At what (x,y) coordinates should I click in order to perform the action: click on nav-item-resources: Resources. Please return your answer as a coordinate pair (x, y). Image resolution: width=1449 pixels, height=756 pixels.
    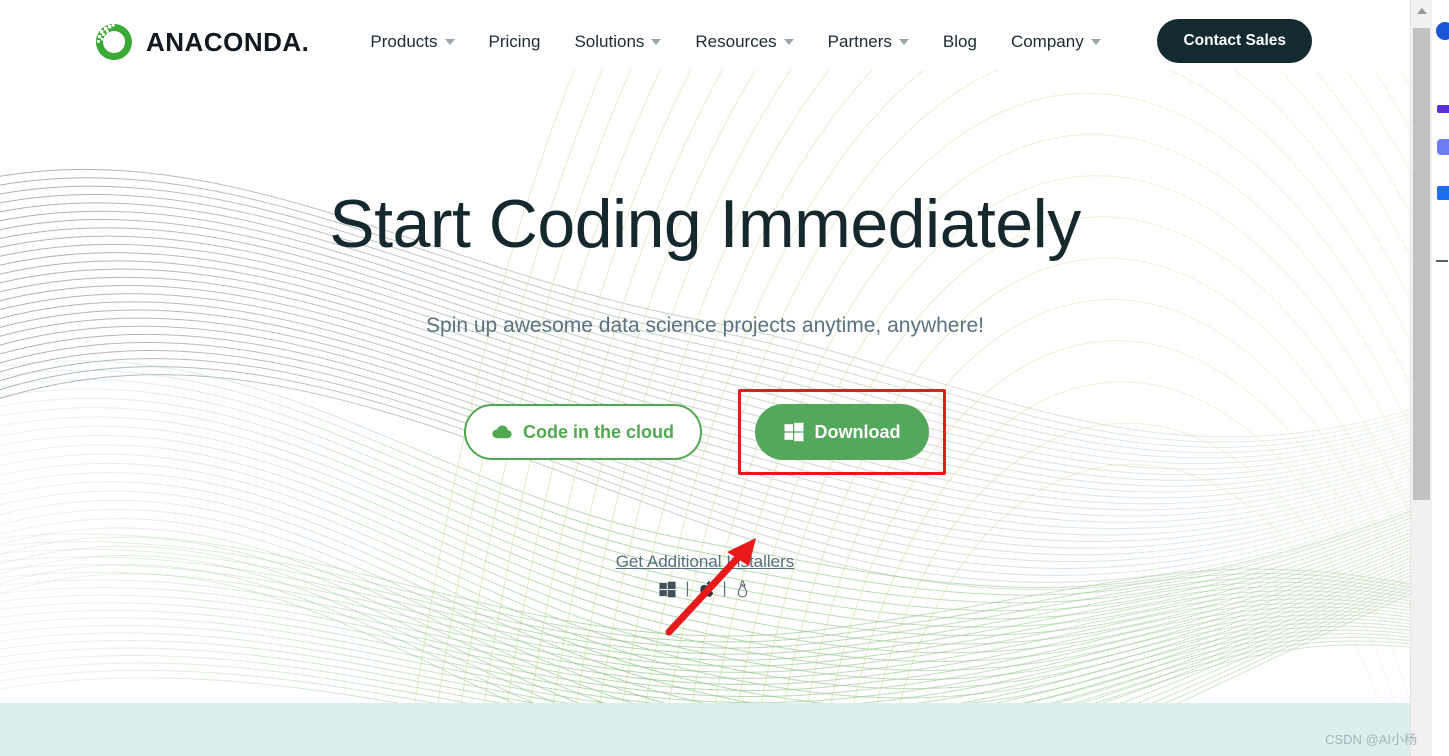
    Looking at the image, I should click on (744, 42).